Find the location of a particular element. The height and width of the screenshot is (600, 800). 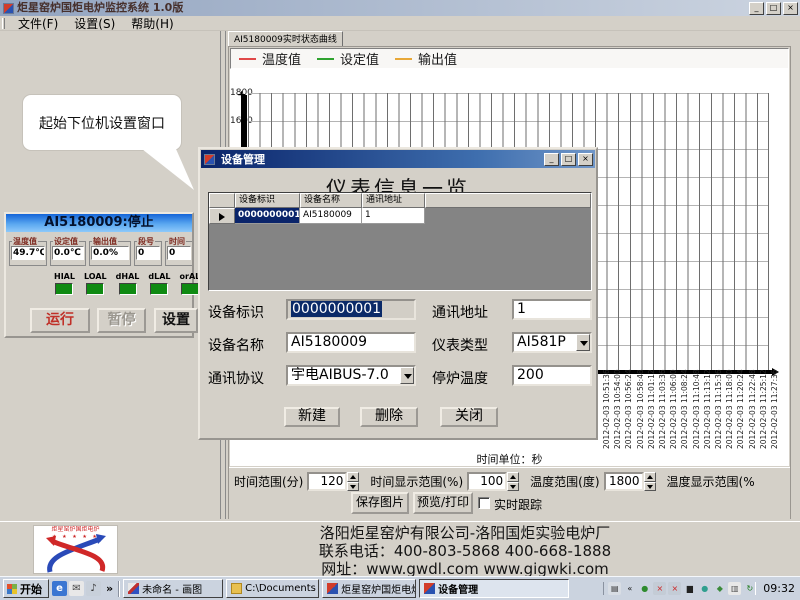

cell-comm-addr: 1 is located at coordinates (393, 216).